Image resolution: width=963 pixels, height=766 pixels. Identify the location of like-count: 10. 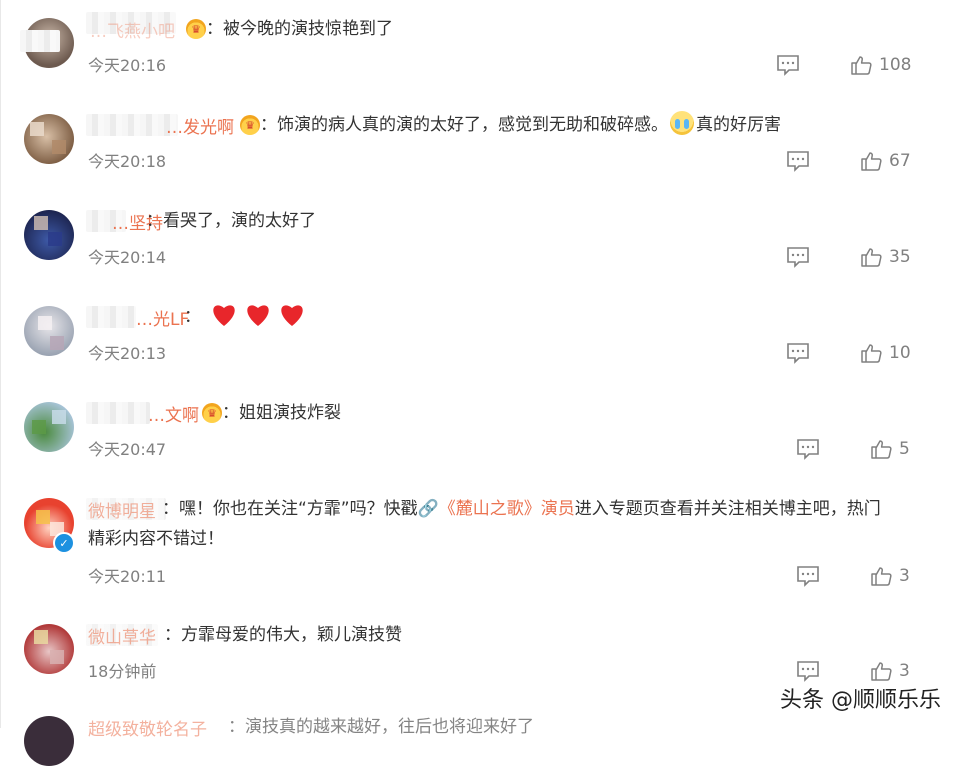
(900, 353).